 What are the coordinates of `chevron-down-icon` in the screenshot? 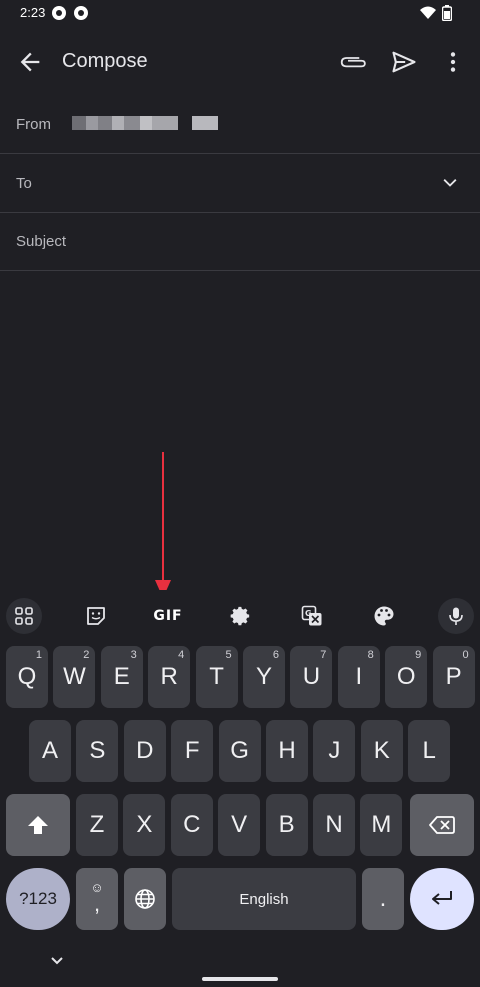 It's located at (450, 183).